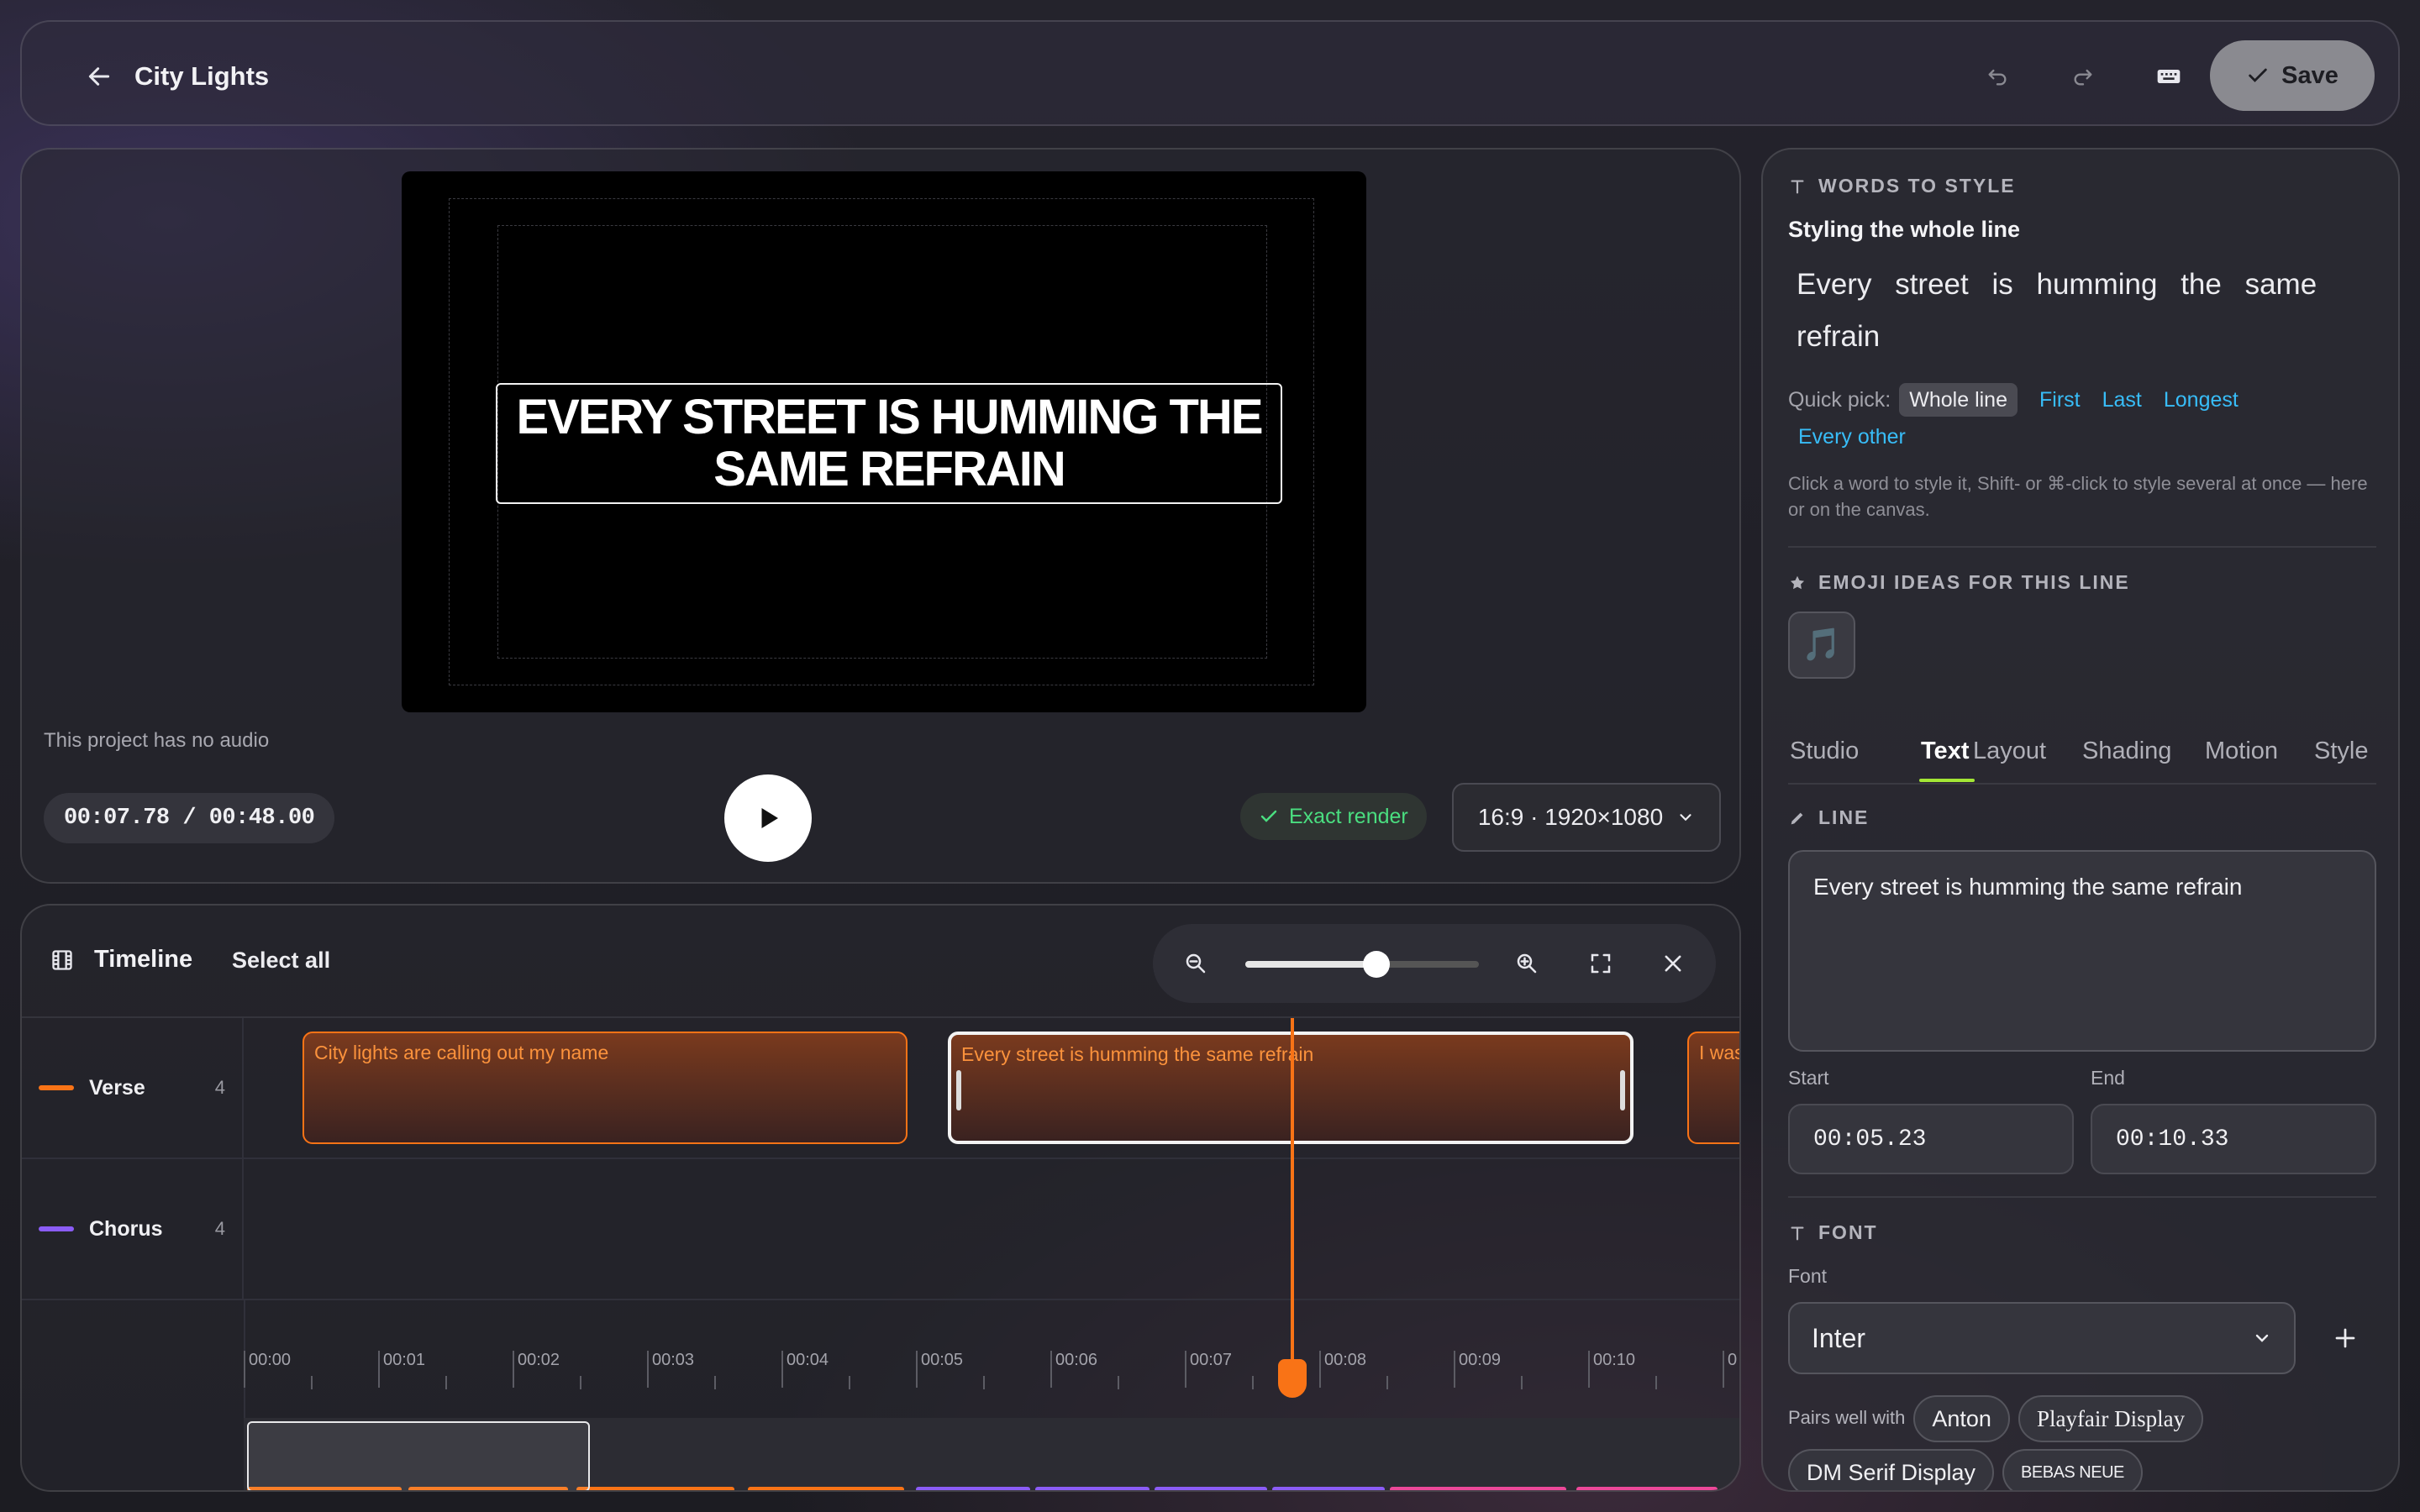  Describe the element at coordinates (2111, 1419) in the screenshot. I see `font-pair-chip: Playfair Display` at that location.